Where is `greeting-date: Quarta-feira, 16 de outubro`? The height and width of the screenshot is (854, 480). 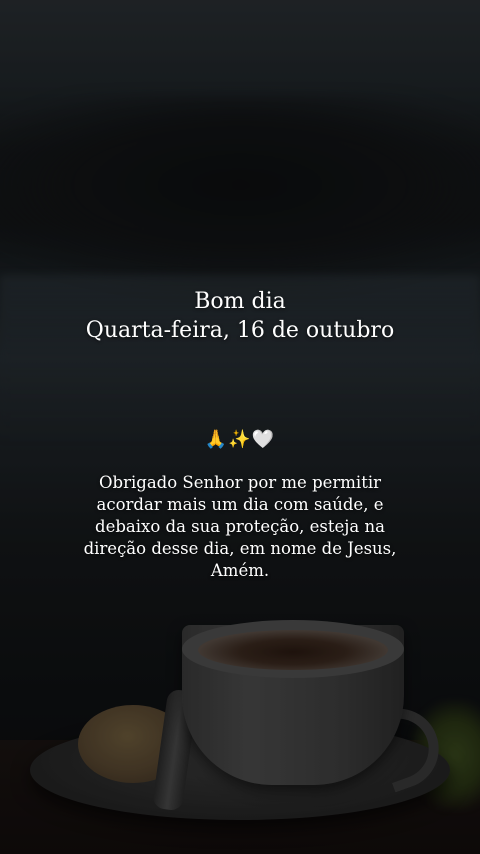
greeting-date: Quarta-feira, 16 de outubro is located at coordinates (240, 330).